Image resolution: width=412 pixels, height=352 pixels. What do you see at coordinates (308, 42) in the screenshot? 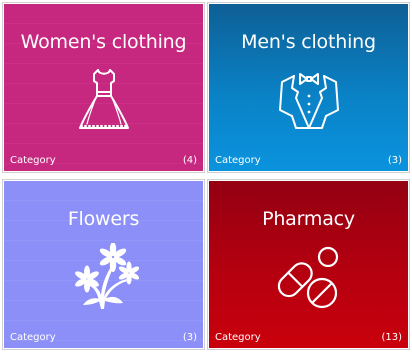
I see `tile-title: Men's clothing` at bounding box center [308, 42].